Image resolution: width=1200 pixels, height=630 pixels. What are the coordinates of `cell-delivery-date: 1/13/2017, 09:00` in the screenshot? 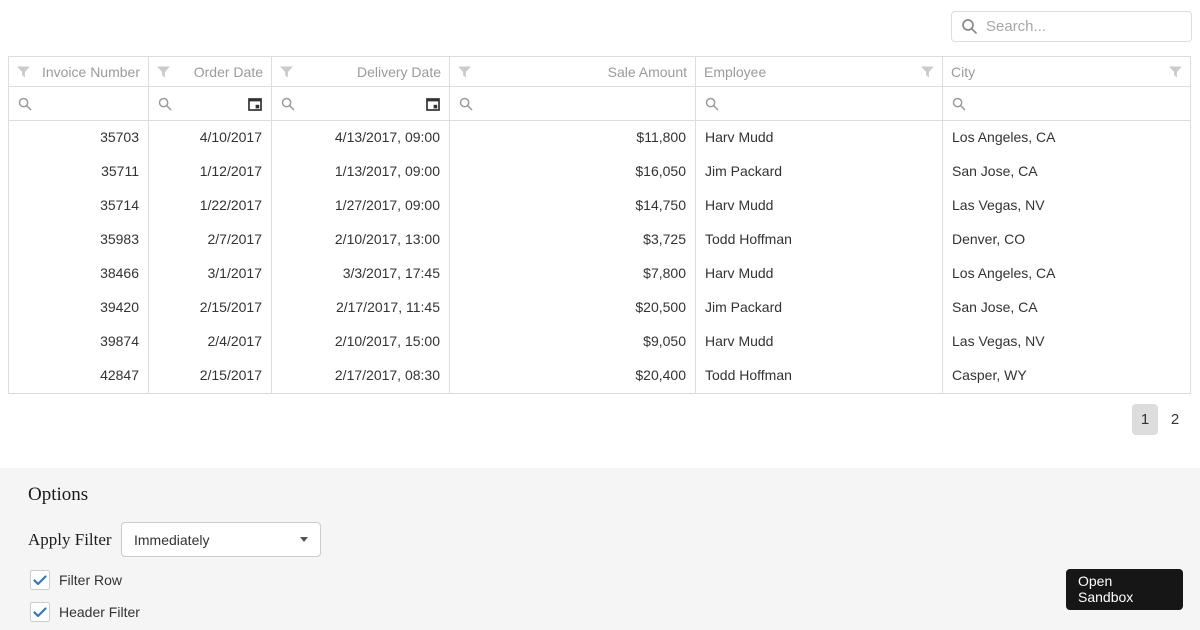 It's located at (361, 172).